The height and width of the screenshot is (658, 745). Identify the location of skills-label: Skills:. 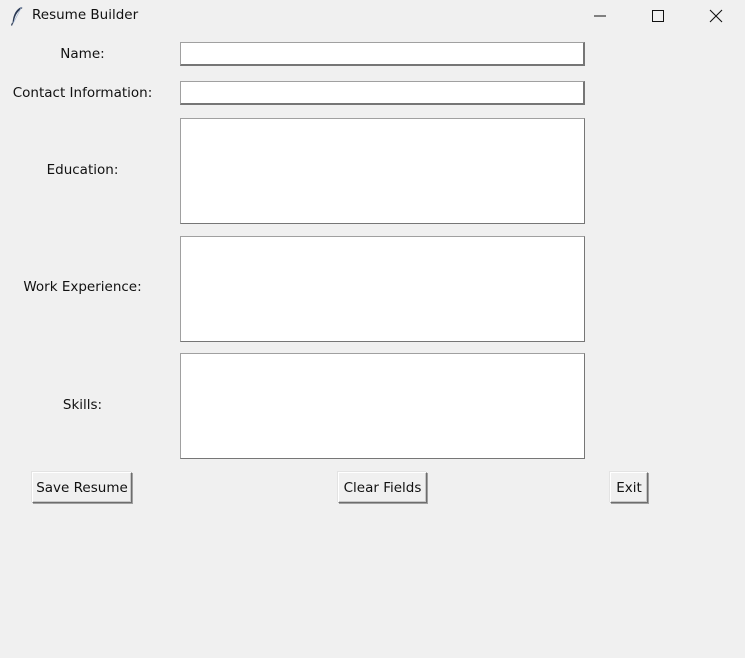
(82, 405).